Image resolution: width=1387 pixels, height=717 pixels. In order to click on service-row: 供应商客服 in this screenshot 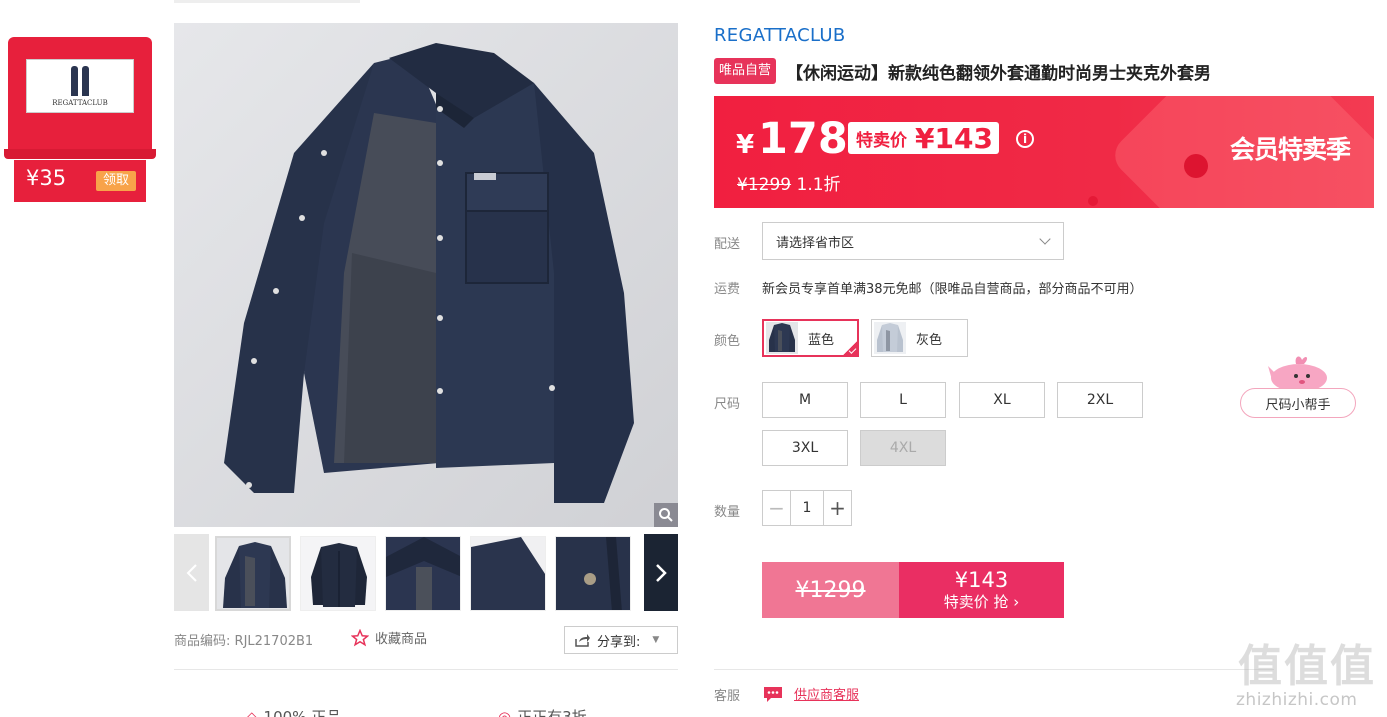, I will do `click(810, 693)`.